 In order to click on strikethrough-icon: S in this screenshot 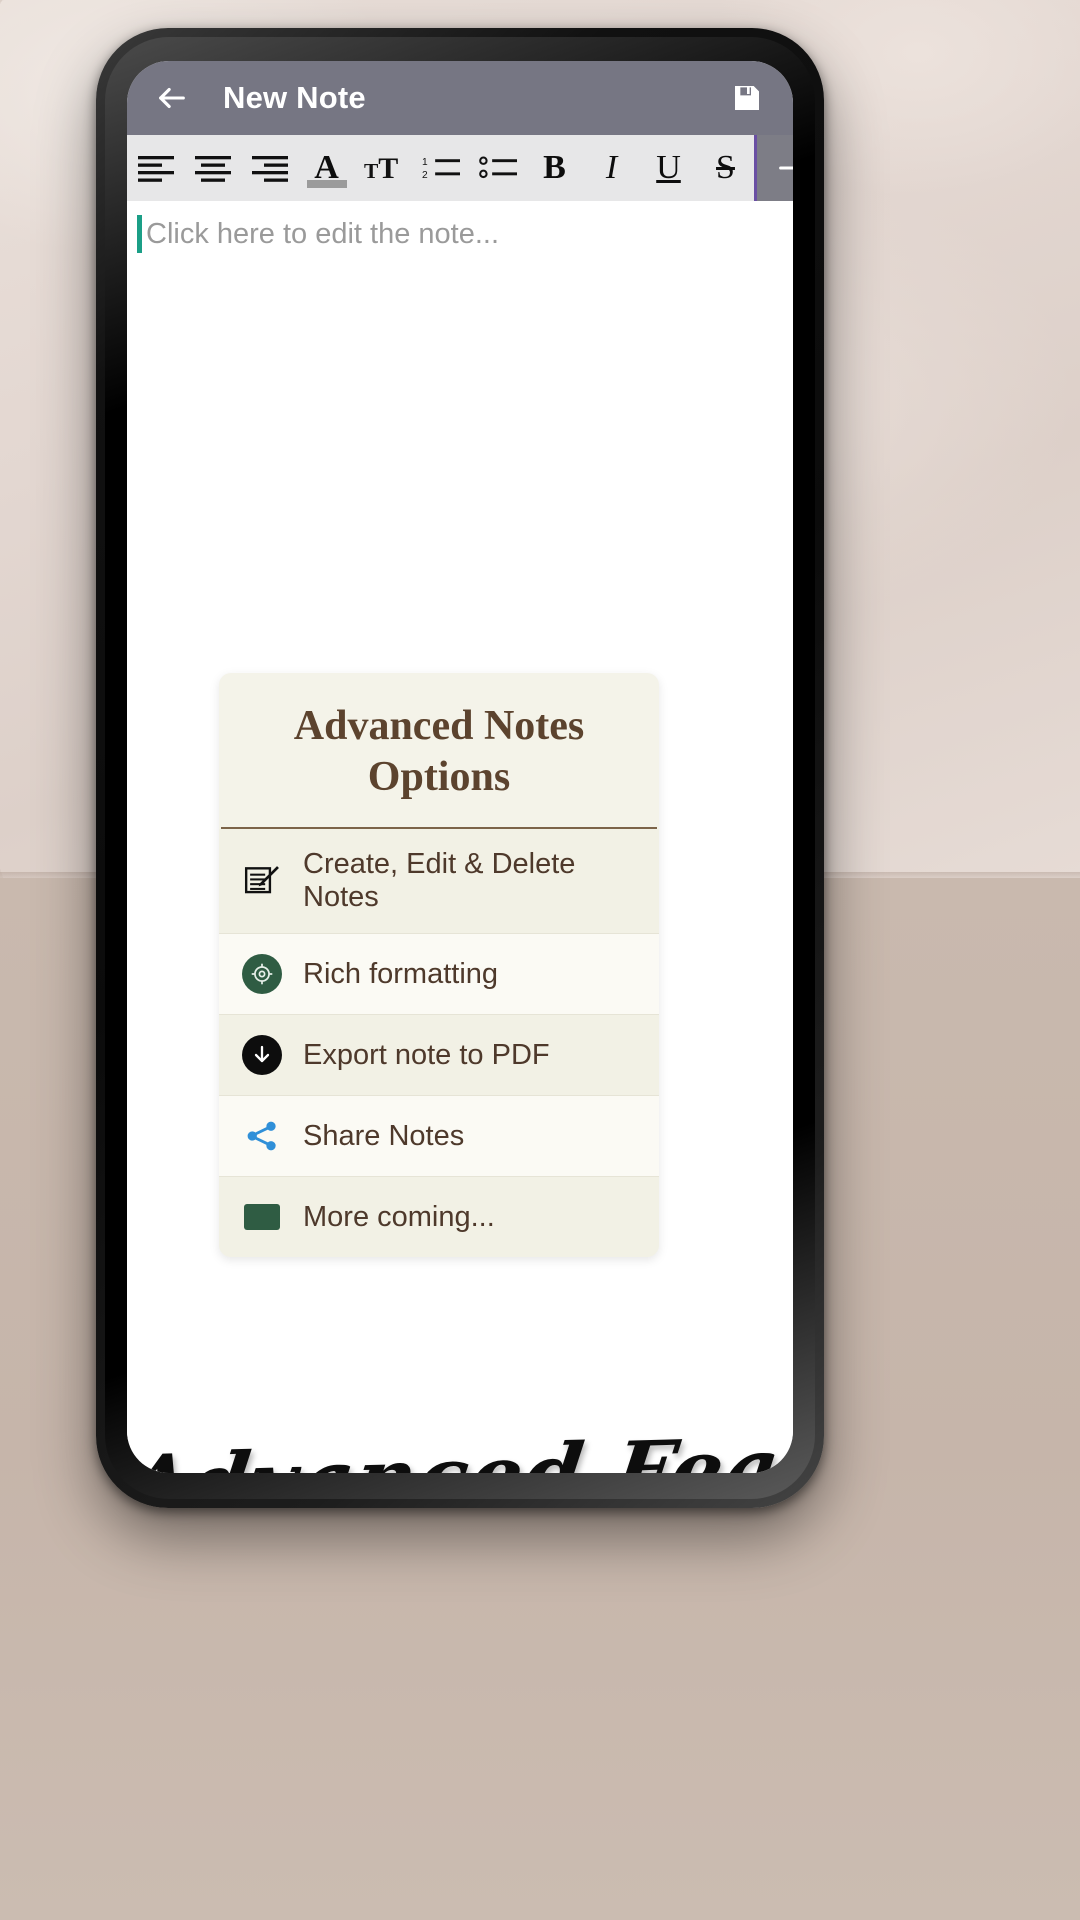, I will do `click(725, 168)`.